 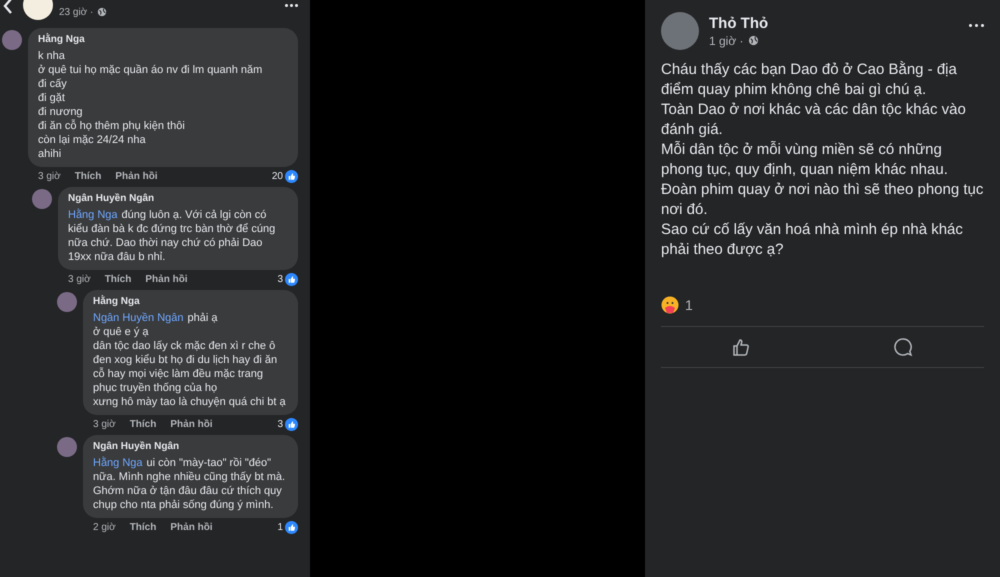 What do you see at coordinates (53, 84) in the screenshot?
I see `comment-text: đi cấy` at bounding box center [53, 84].